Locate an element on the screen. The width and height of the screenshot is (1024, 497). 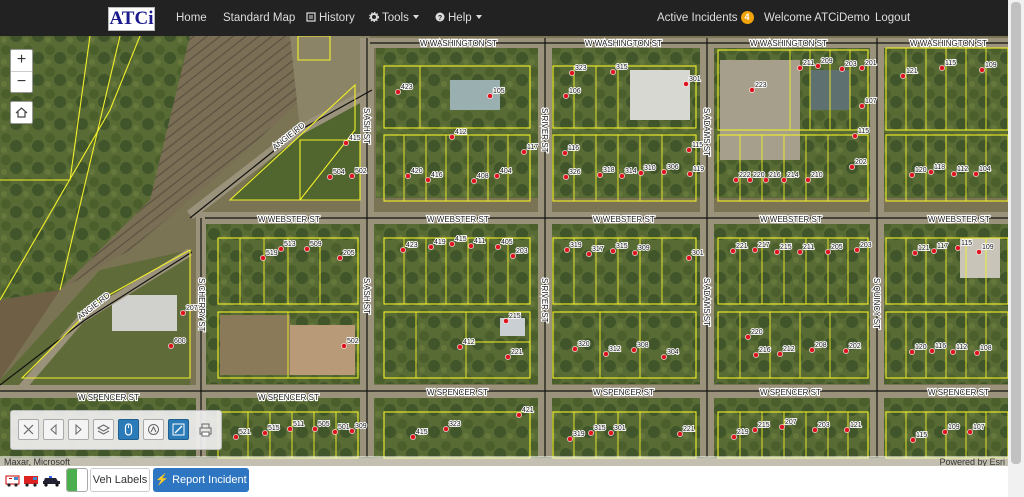
report-incident-button: ⚡ Report Incident is located at coordinates (201, 480).